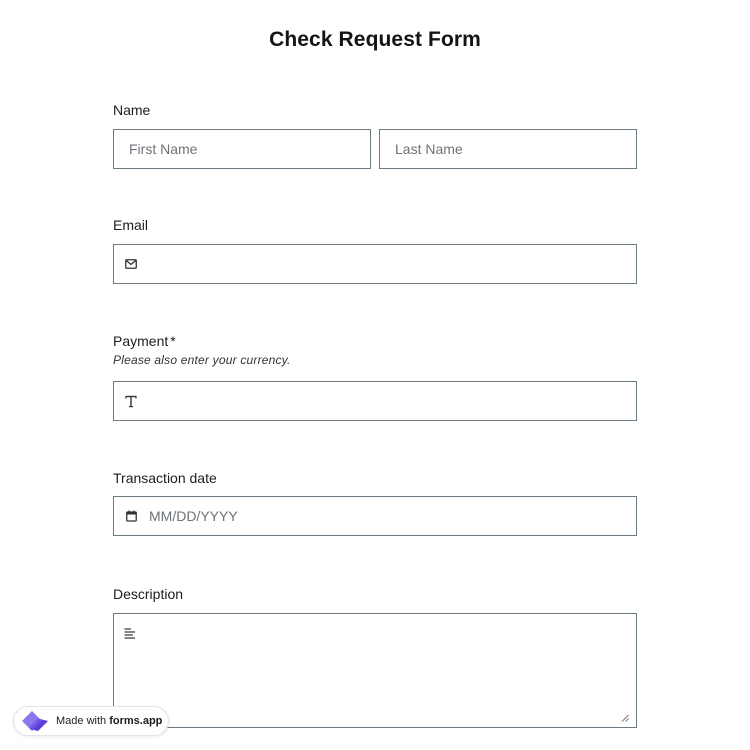 The height and width of the screenshot is (750, 750). Describe the element at coordinates (165, 478) in the screenshot. I see `transaction-date-label: Transaction date` at that location.